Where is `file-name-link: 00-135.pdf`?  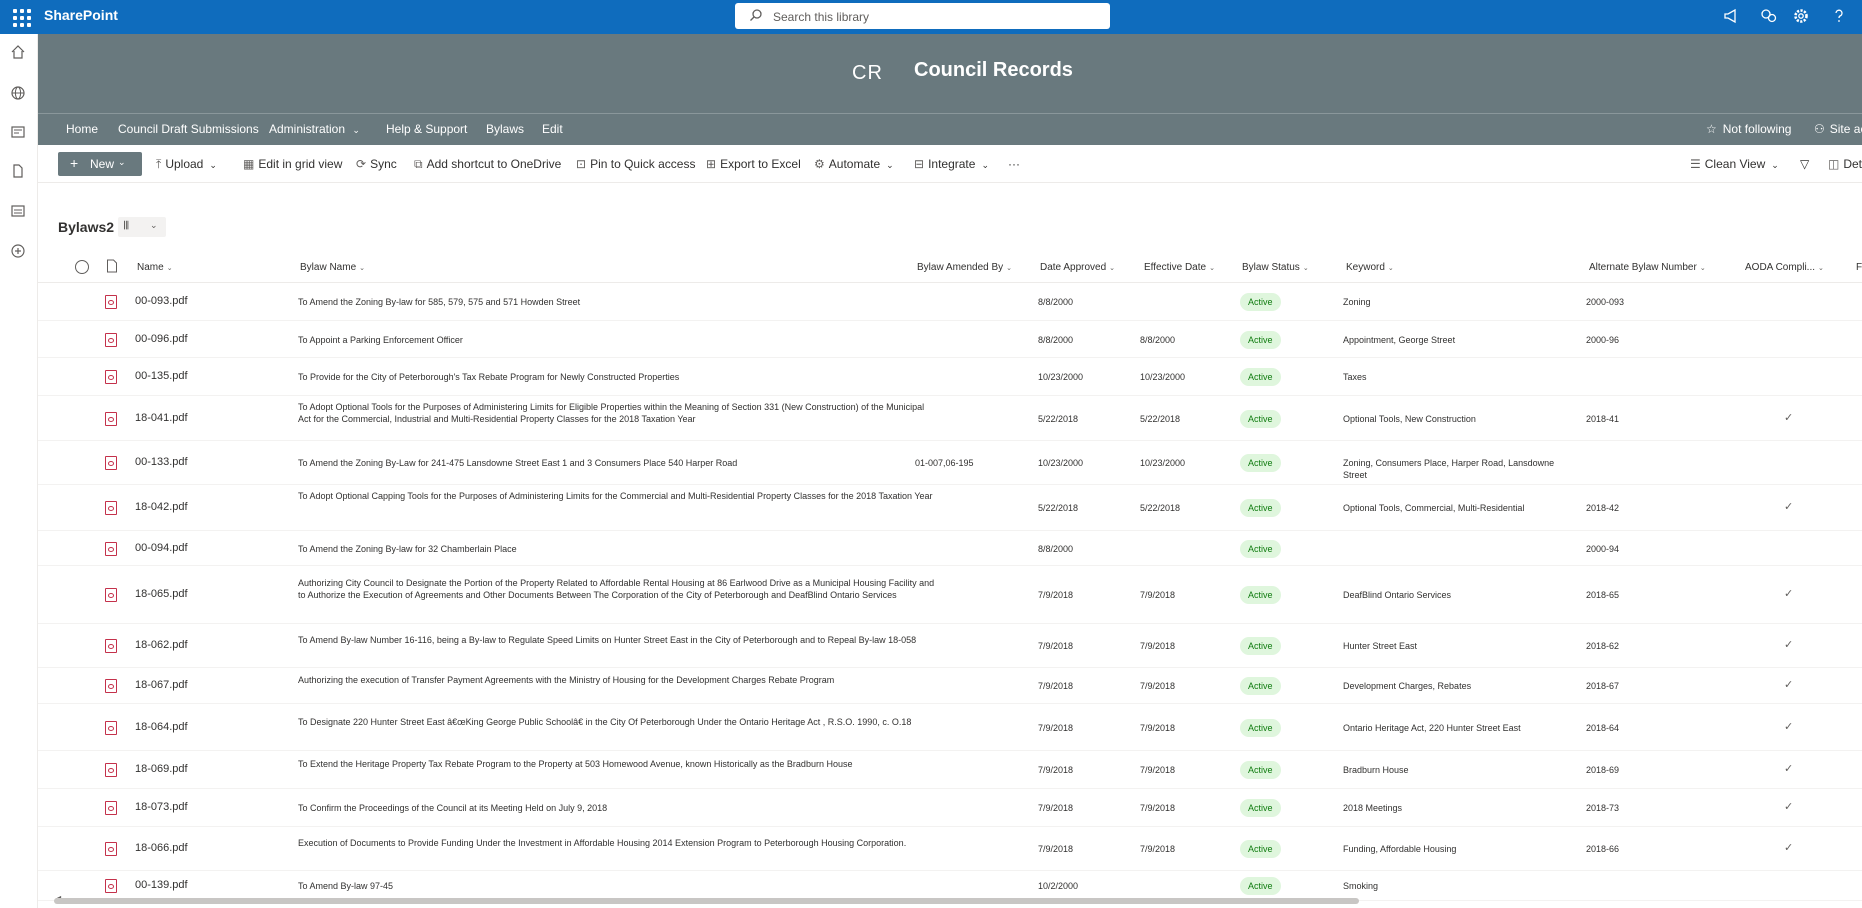 file-name-link: 00-135.pdf is located at coordinates (161, 376).